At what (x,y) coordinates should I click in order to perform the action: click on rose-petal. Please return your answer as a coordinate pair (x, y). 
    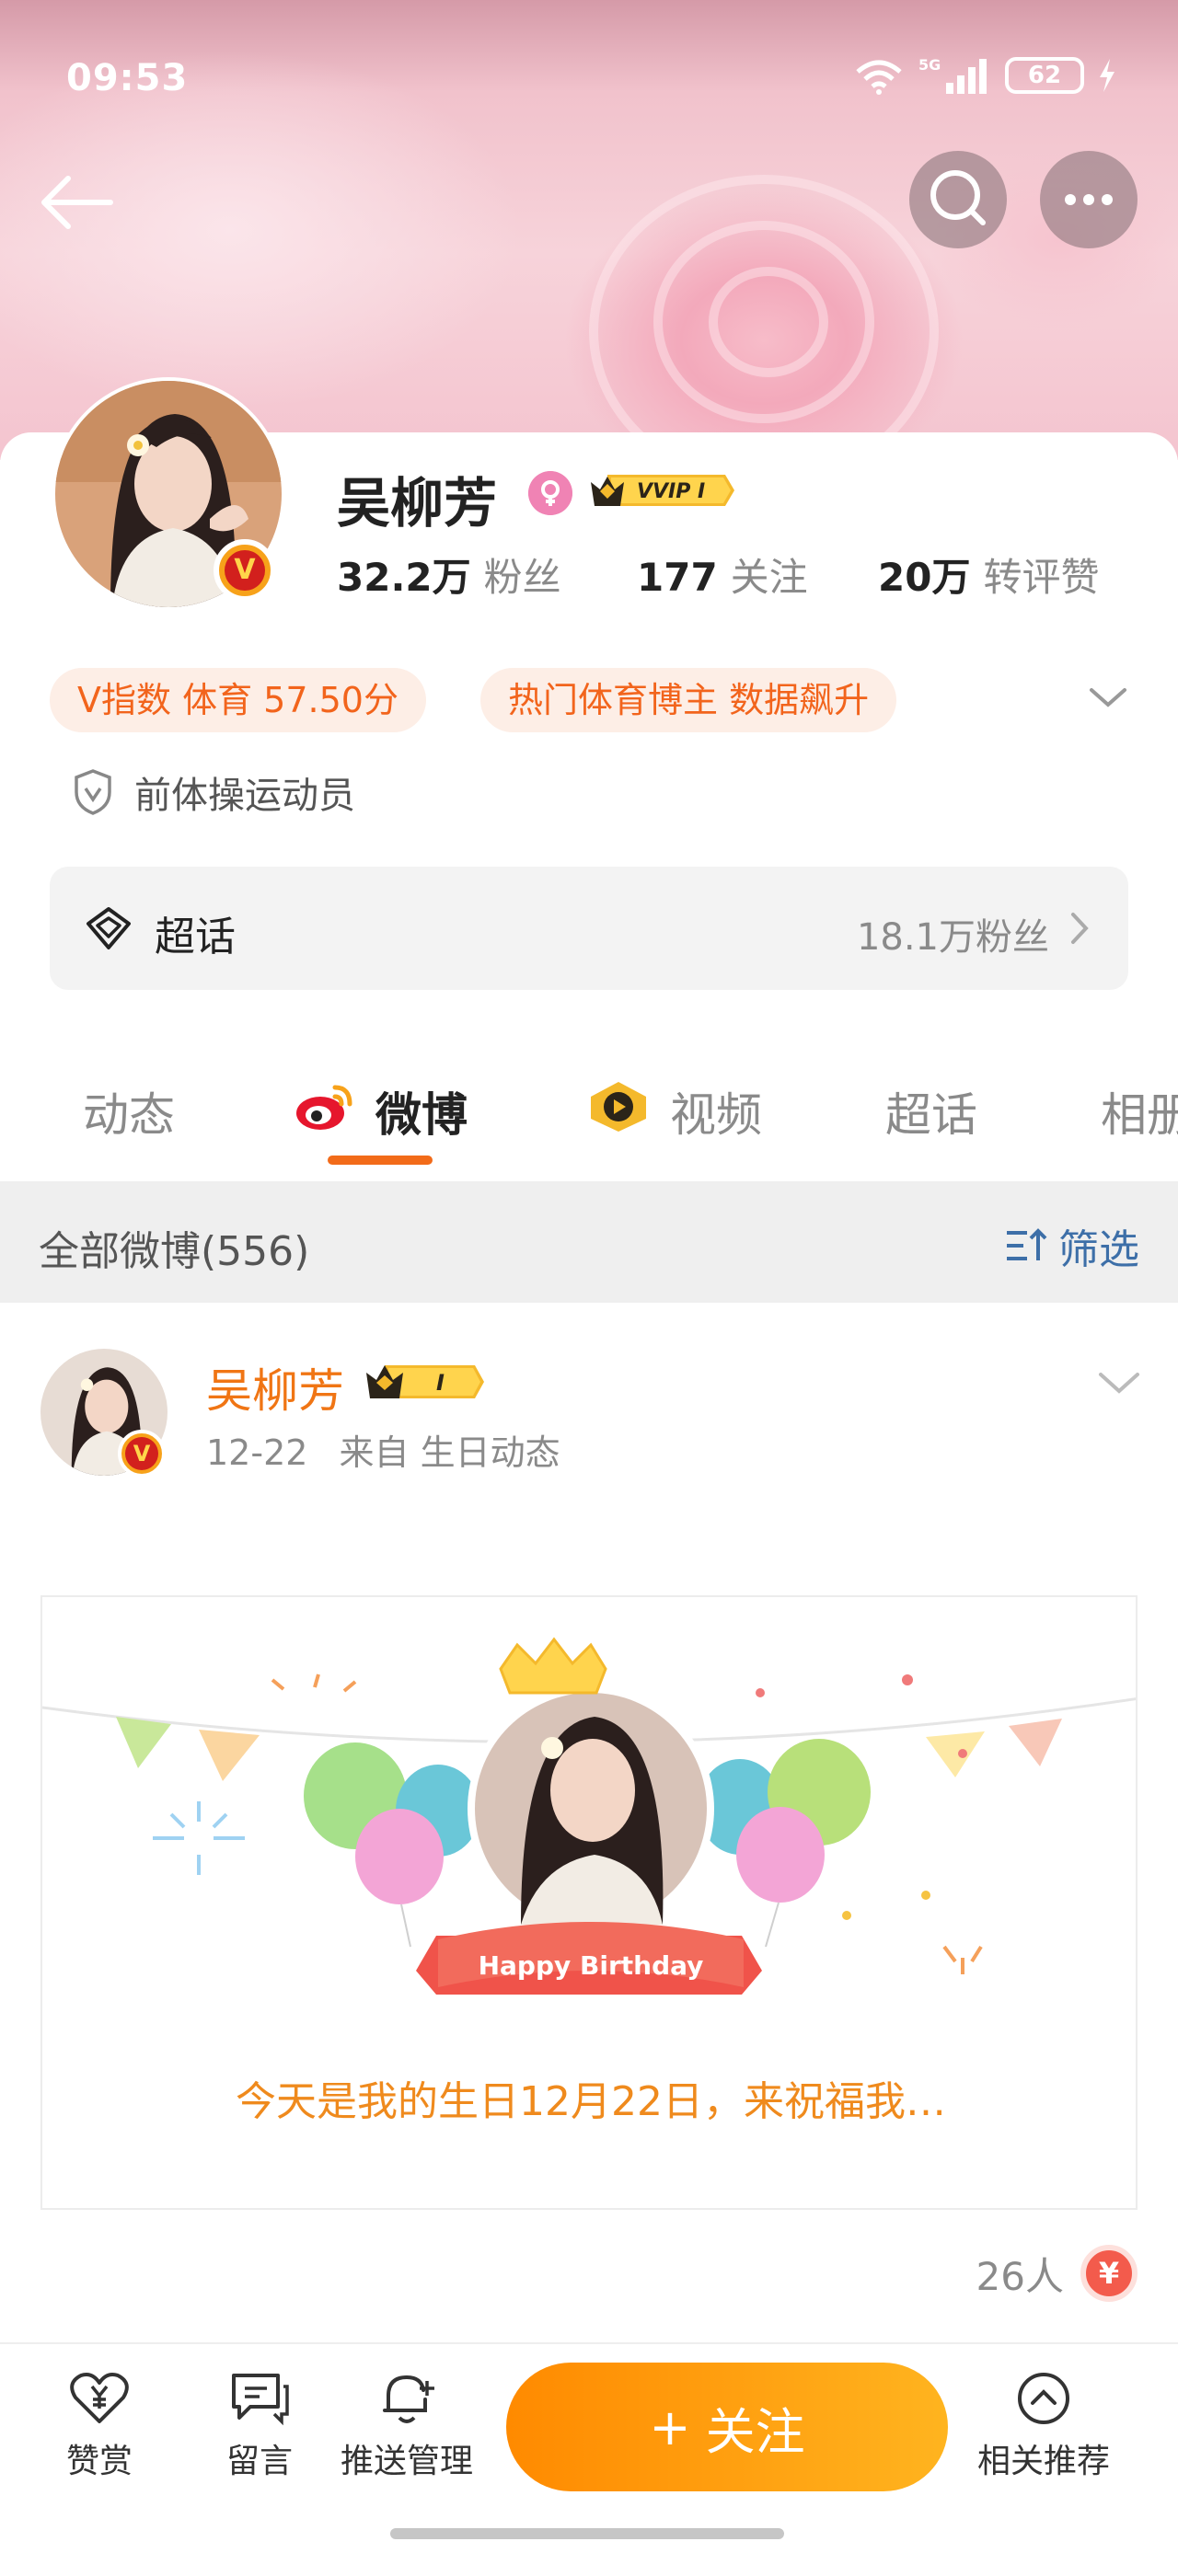
    Looking at the image, I should click on (768, 322).